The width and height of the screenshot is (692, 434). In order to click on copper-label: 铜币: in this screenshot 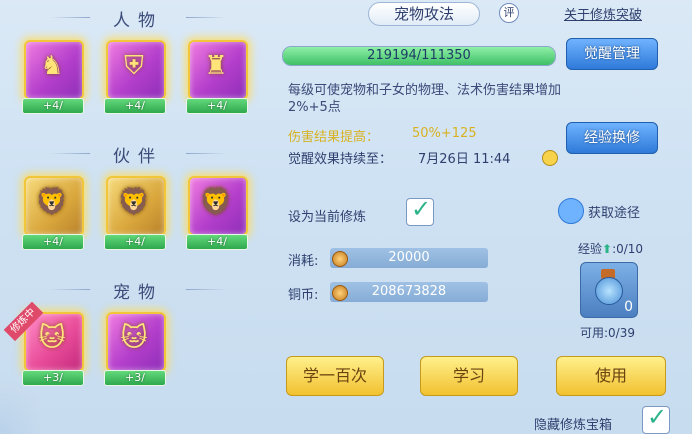, I will do `click(303, 295)`.